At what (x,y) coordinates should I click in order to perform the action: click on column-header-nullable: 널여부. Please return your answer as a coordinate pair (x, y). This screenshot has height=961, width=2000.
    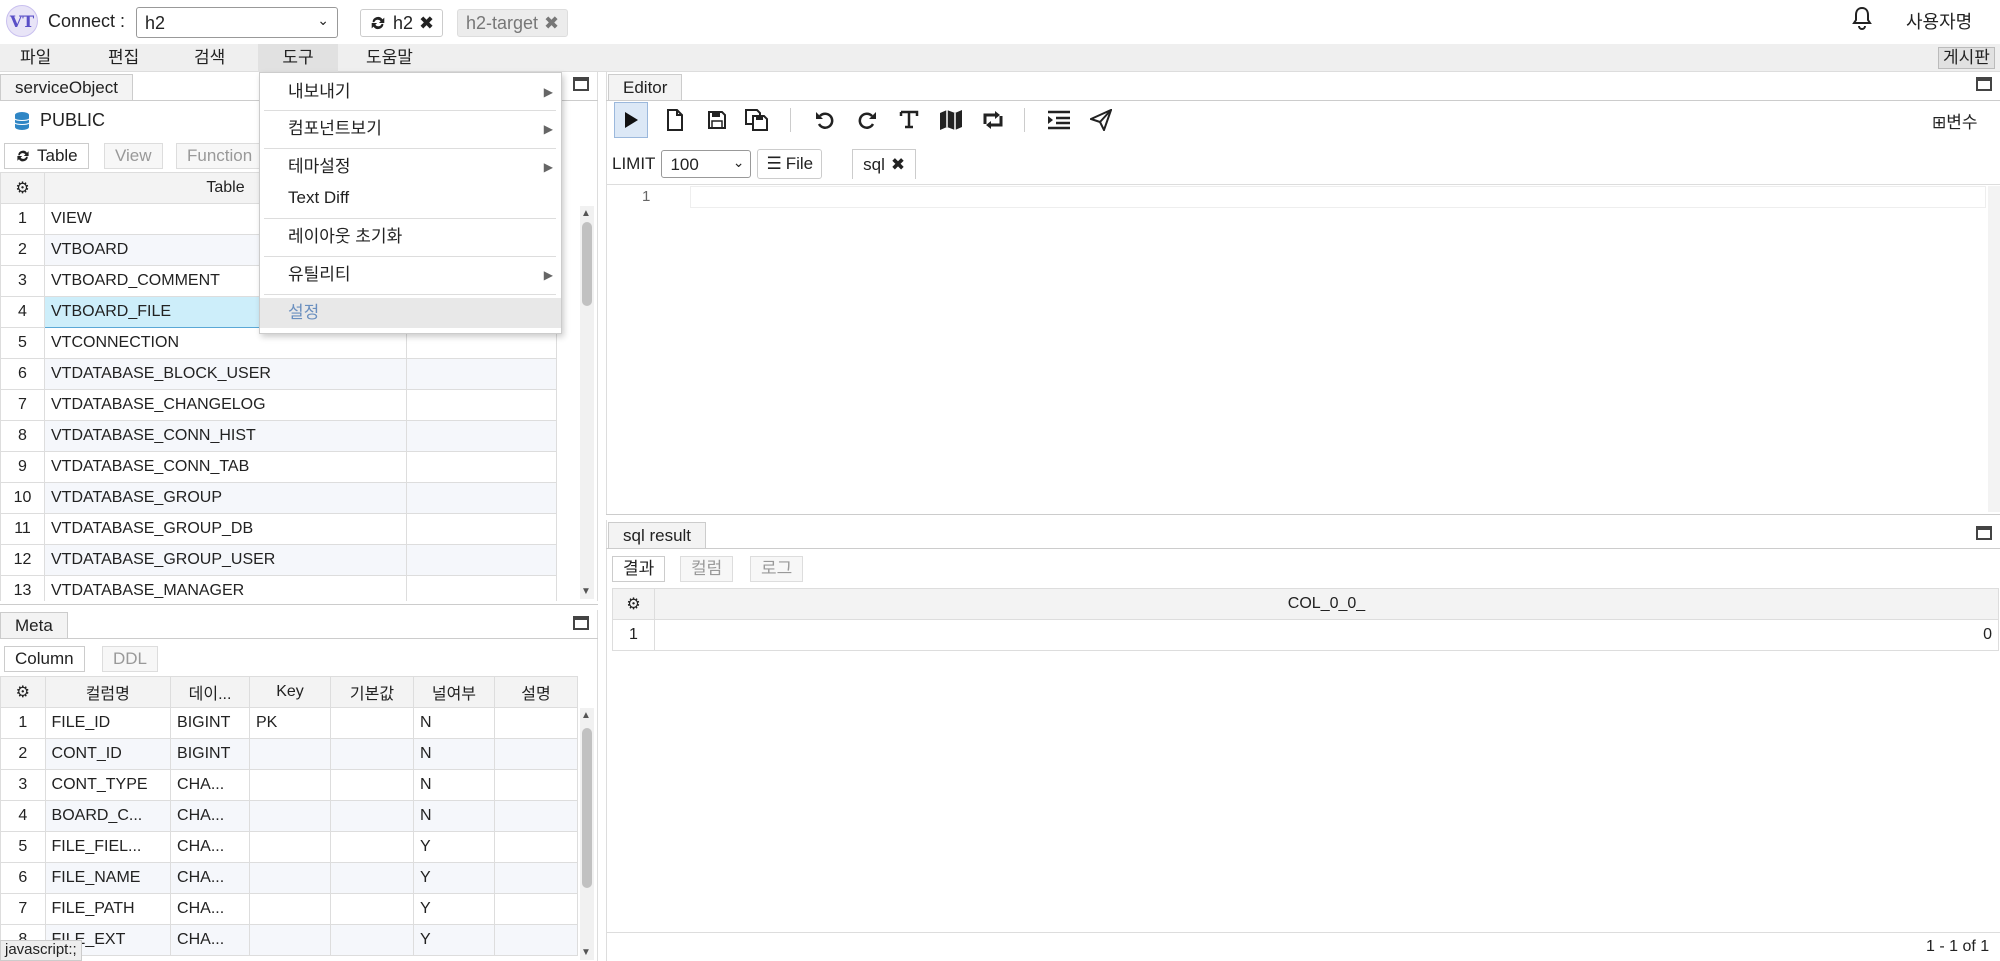
    Looking at the image, I should click on (453, 692).